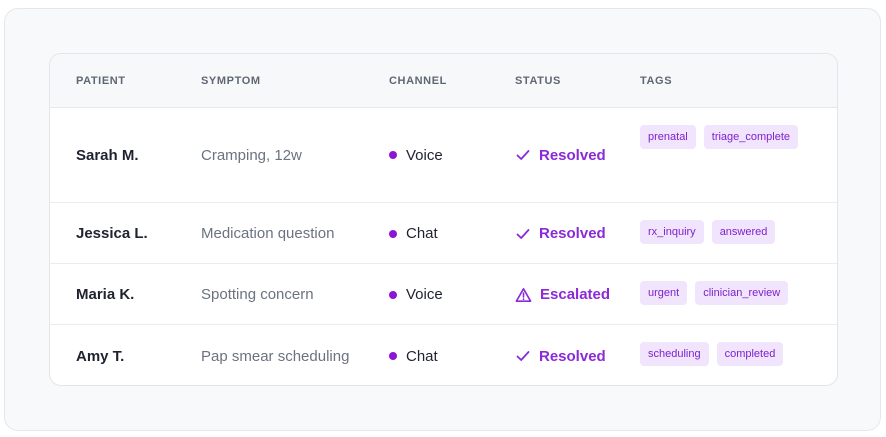 This screenshot has height=437, width=886. What do you see at coordinates (575, 294) in the screenshot?
I see `status-text: Escalated` at bounding box center [575, 294].